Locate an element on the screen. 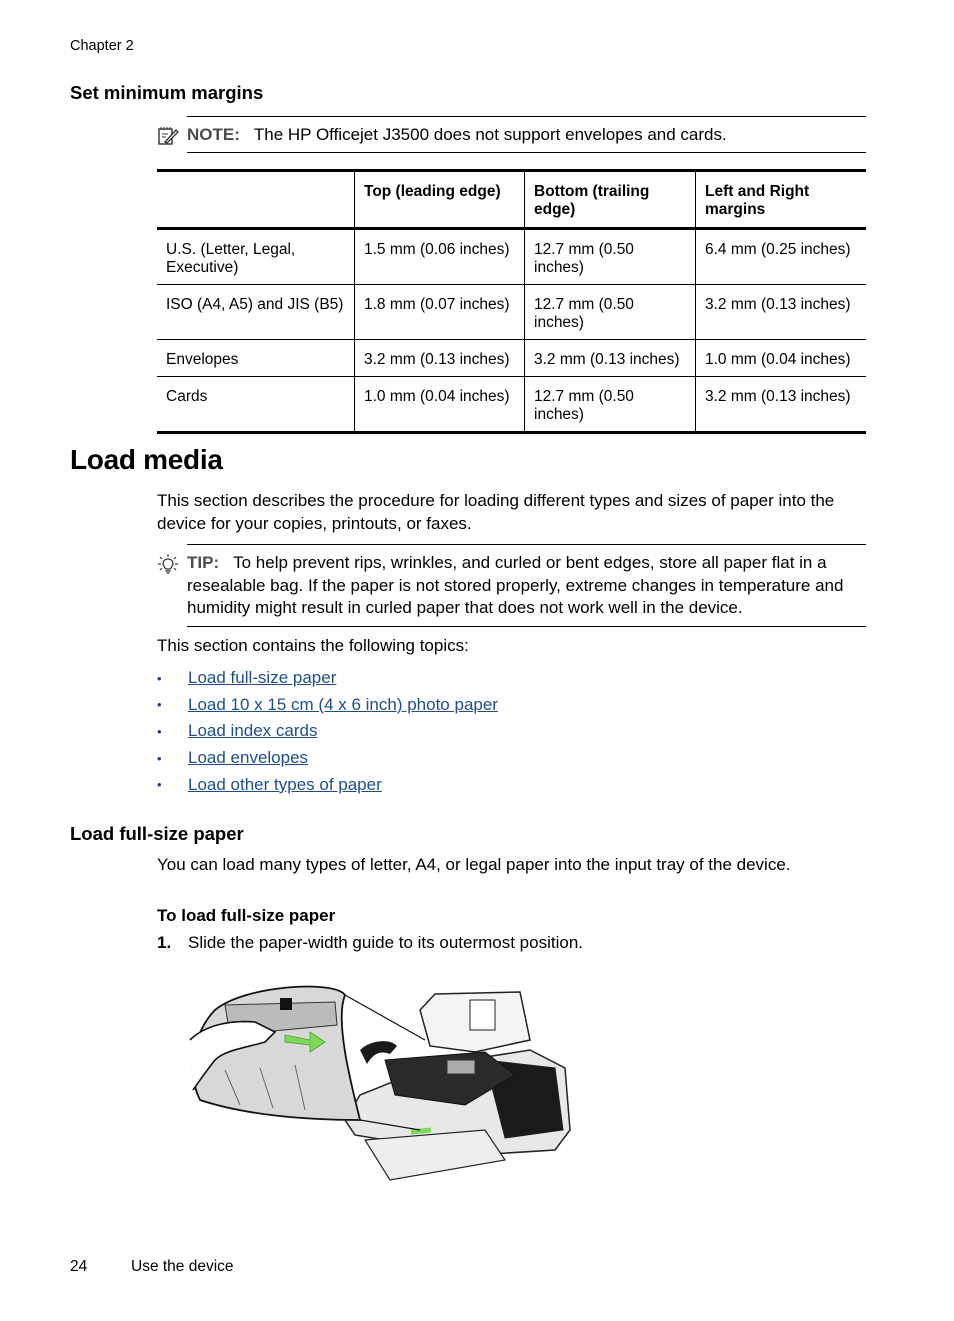  table-header-cell is located at coordinates (256, 200).